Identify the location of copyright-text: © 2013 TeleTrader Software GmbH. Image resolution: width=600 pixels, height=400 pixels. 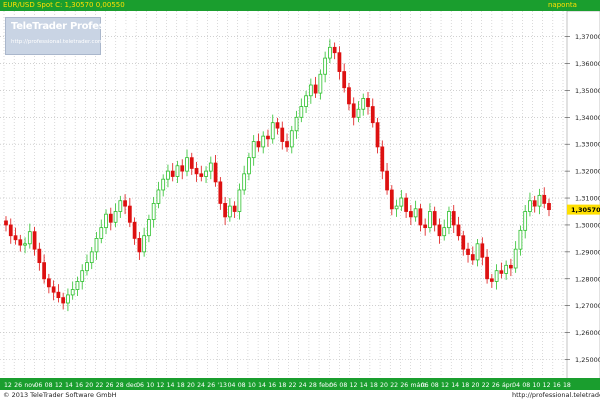
(60, 395).